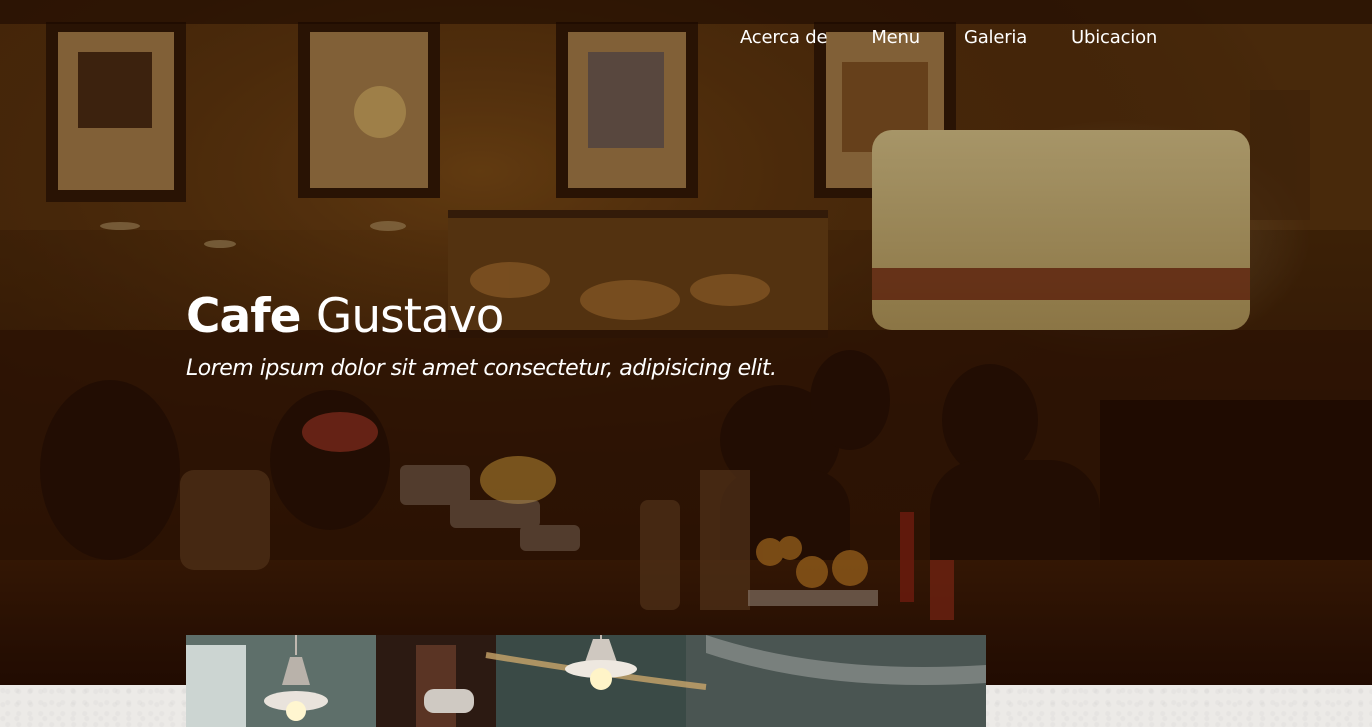 Image resolution: width=1372 pixels, height=727 pixels. I want to click on top-bar-shade, so click(686, 12).